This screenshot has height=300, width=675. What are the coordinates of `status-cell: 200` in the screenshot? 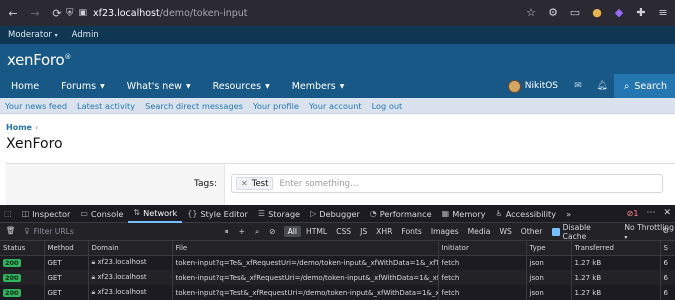 It's located at (22, 262).